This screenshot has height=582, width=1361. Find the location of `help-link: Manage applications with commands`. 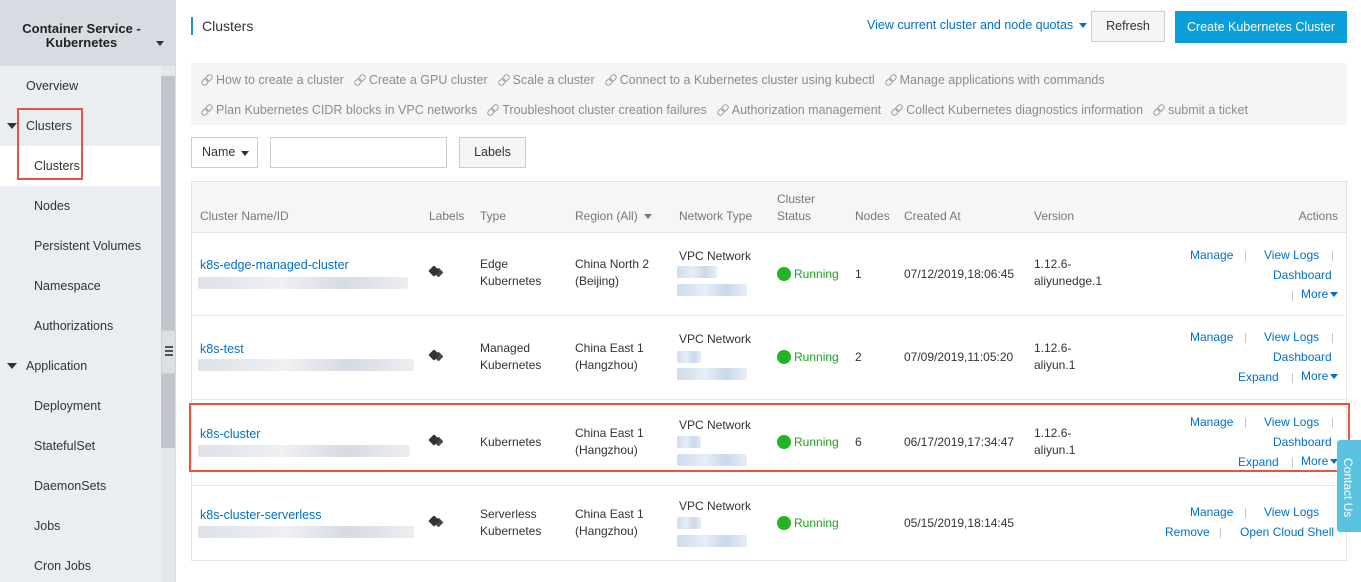

help-link: Manage applications with commands is located at coordinates (995, 80).